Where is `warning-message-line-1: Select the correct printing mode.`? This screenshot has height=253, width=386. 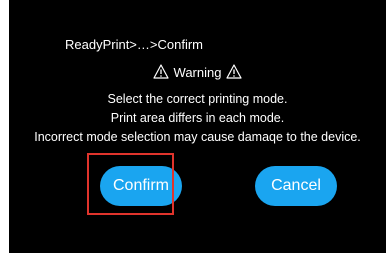
warning-message-line-1: Select the correct printing mode. is located at coordinates (197, 99).